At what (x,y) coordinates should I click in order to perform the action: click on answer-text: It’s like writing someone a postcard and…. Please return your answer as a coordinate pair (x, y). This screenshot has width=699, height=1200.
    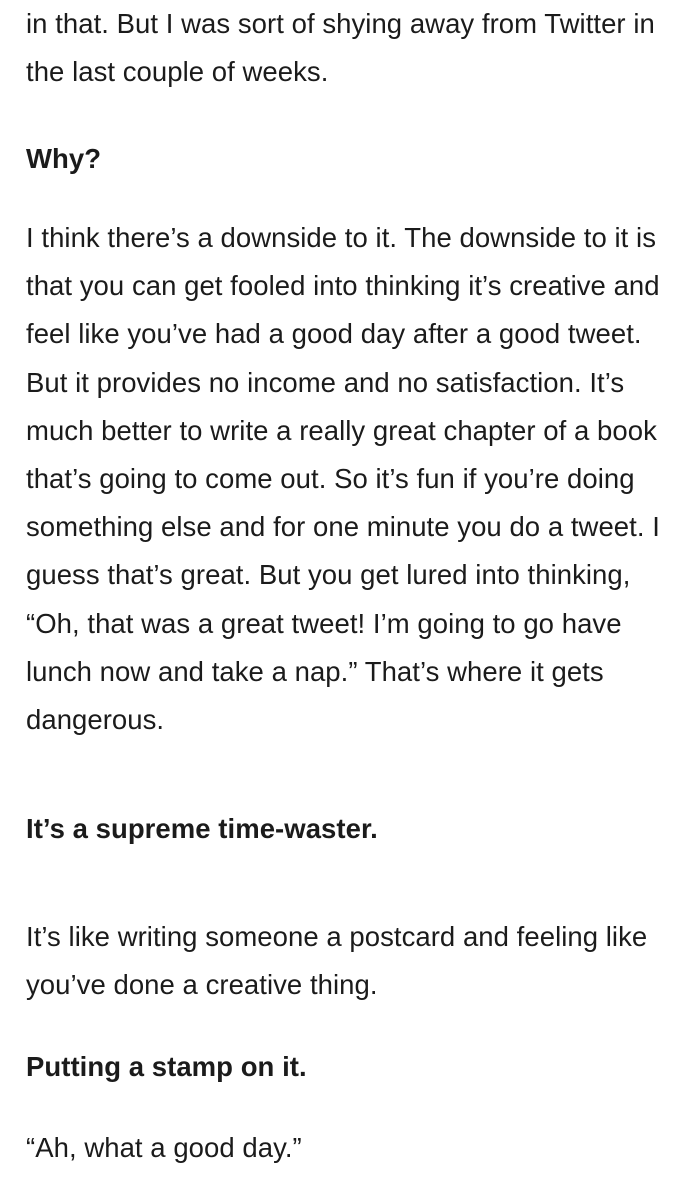
    Looking at the image, I should click on (337, 961).